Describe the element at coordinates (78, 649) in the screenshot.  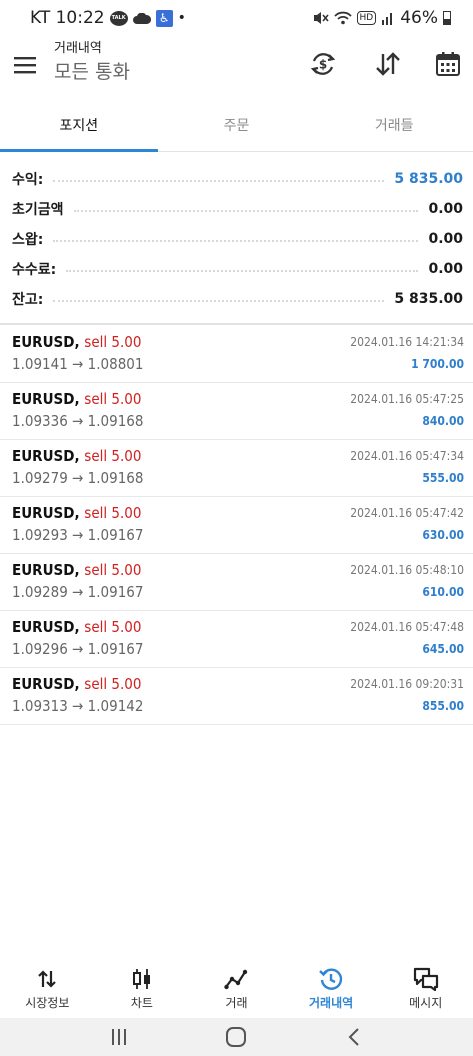
I see `deal-prices: 1.09296 → 1.09167` at that location.